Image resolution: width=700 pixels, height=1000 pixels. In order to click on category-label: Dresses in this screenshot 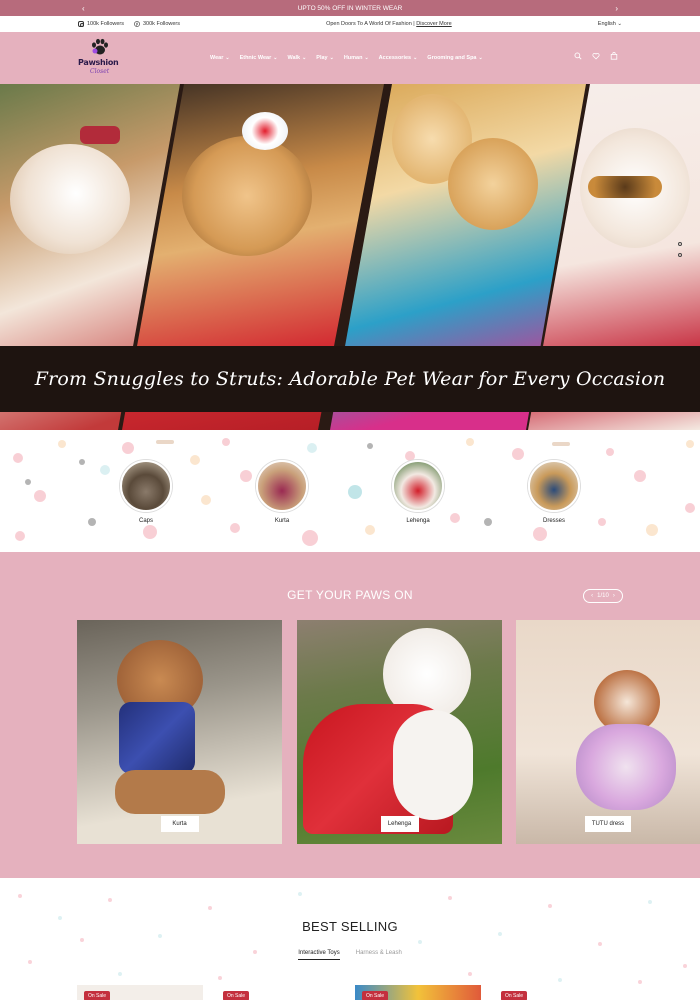, I will do `click(553, 521)`.